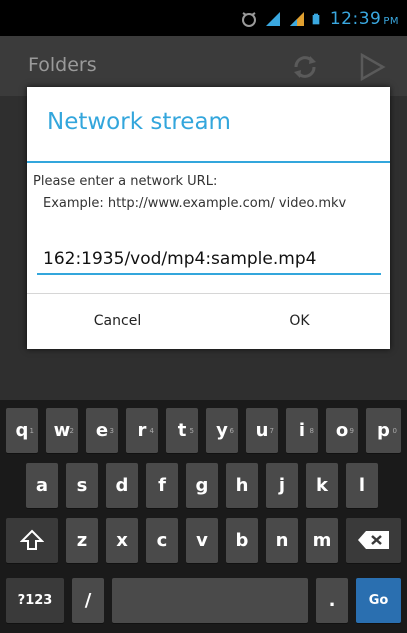 This screenshot has height=633, width=407. I want to click on clock: 12:39 PM, so click(364, 19).